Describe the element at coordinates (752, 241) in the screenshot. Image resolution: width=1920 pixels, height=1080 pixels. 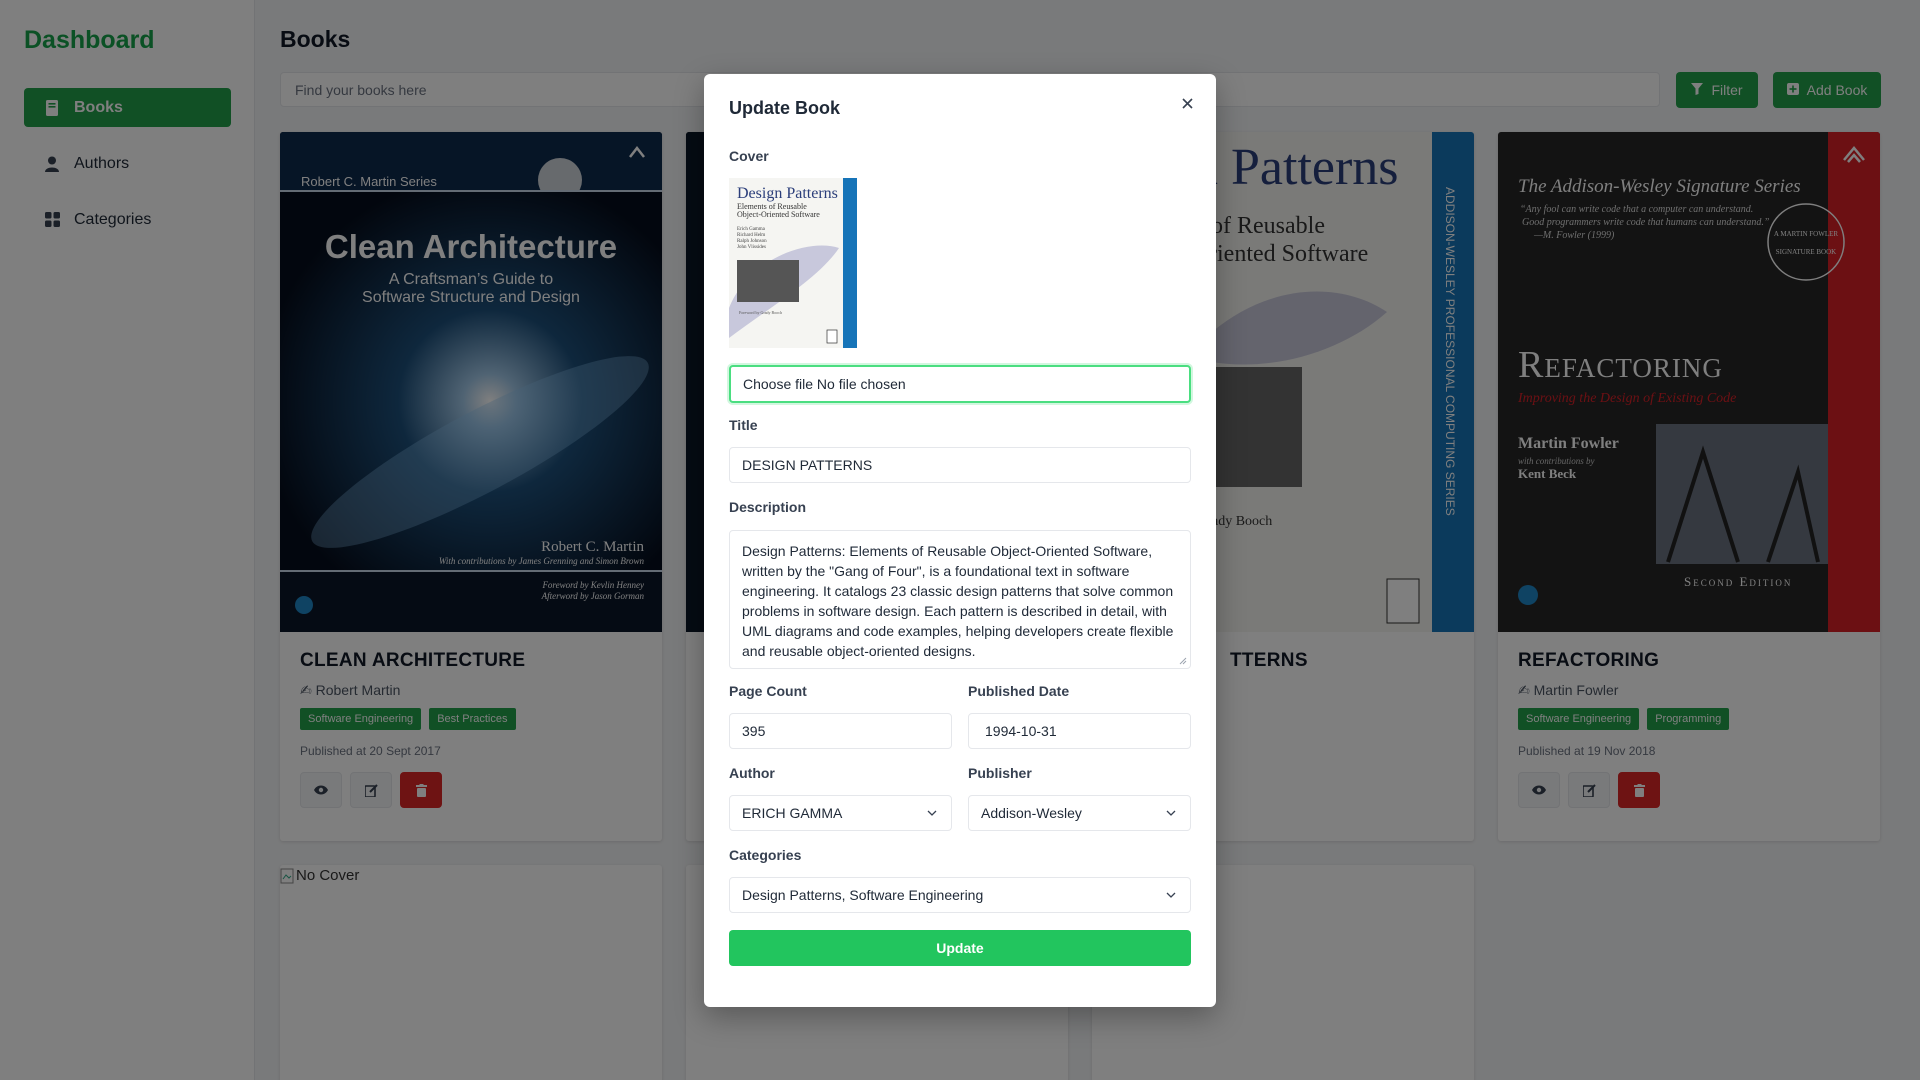
I see `thumb-author-3: Ralph Johnson` at that location.